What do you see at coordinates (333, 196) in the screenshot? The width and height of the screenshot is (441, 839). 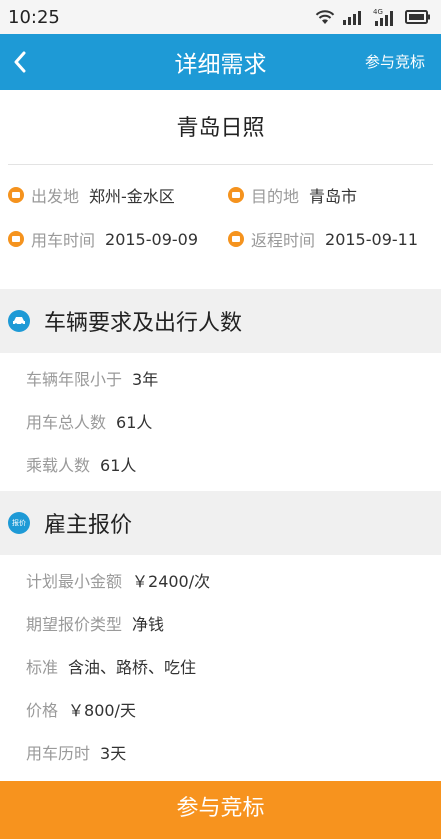 I see `destination-value: 青岛市` at bounding box center [333, 196].